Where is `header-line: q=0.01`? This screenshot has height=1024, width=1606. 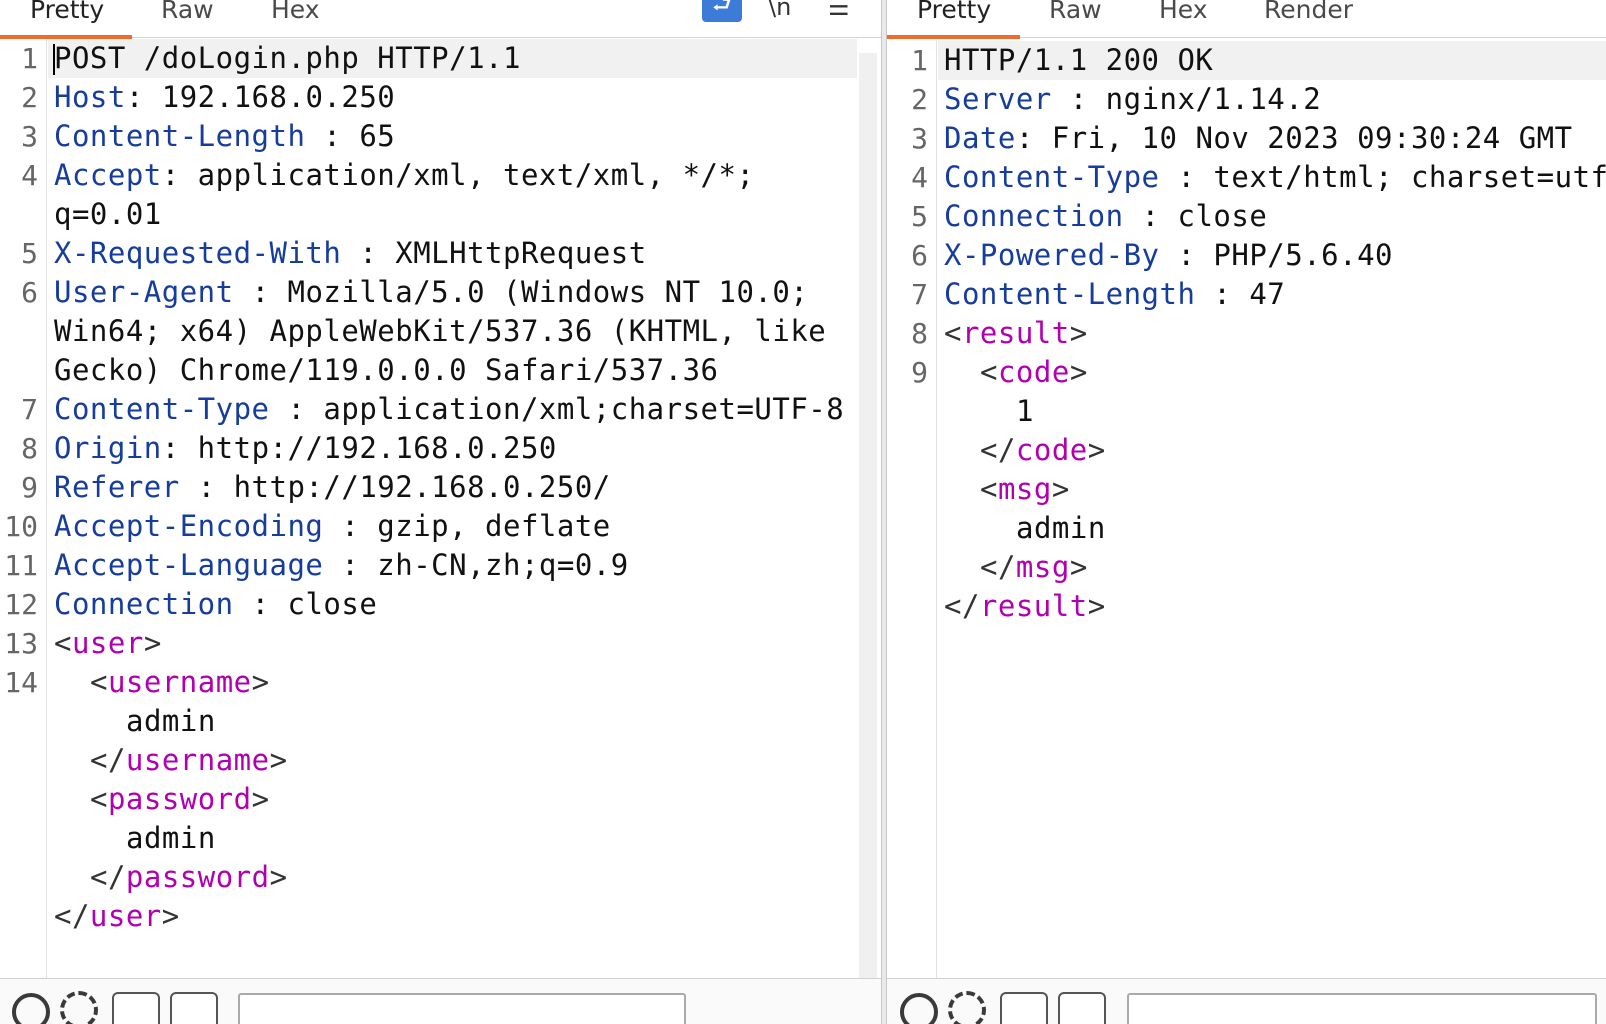
header-line: q=0.01 is located at coordinates (452, 214).